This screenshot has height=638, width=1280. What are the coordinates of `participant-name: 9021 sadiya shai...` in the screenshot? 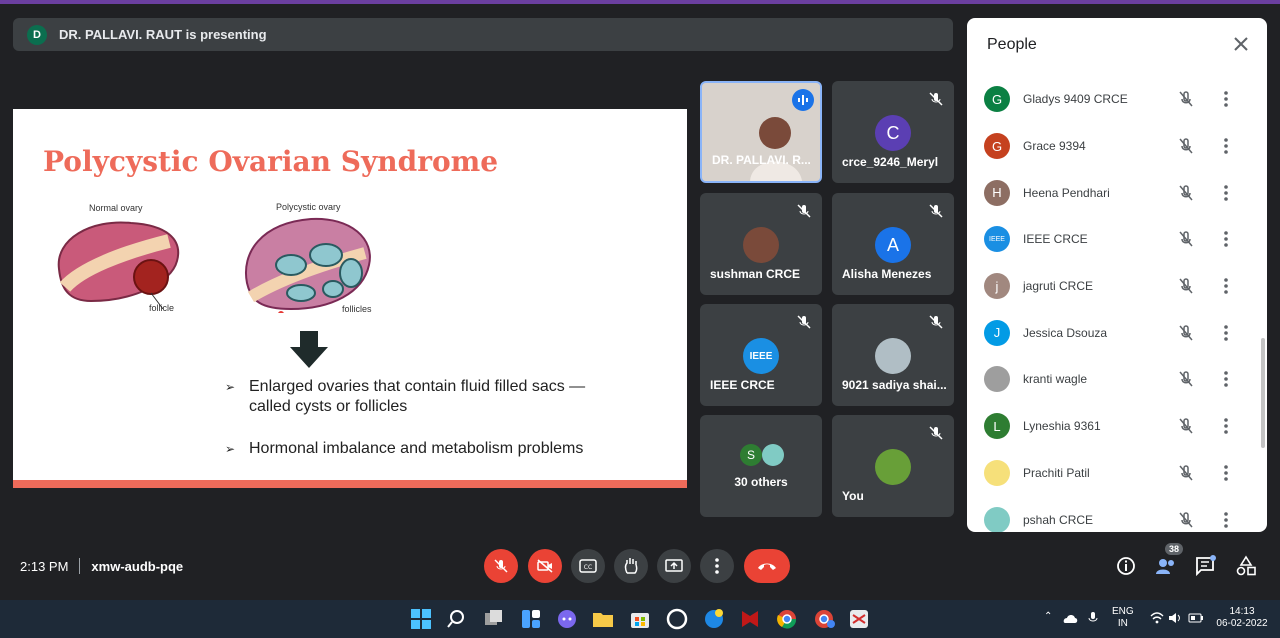 It's located at (894, 385).